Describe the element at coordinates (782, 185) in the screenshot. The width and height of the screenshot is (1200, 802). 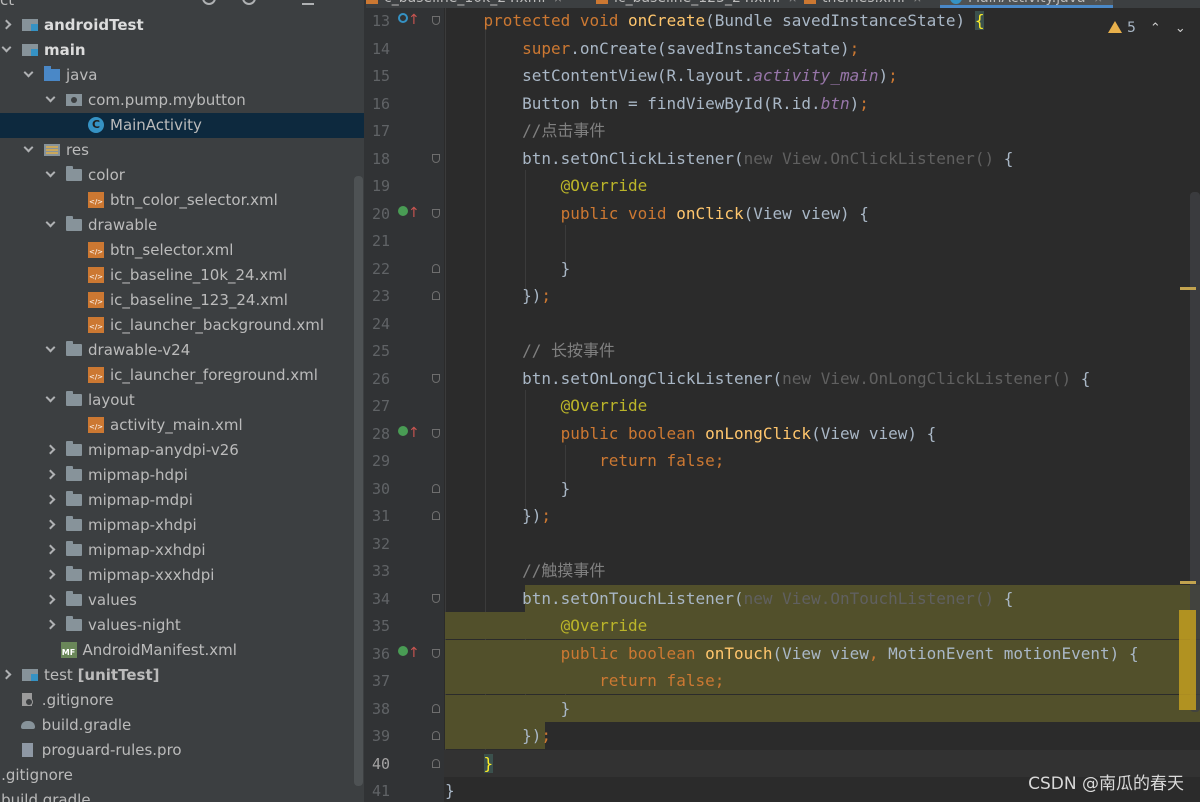
I see `code-line: 19 @Override` at that location.